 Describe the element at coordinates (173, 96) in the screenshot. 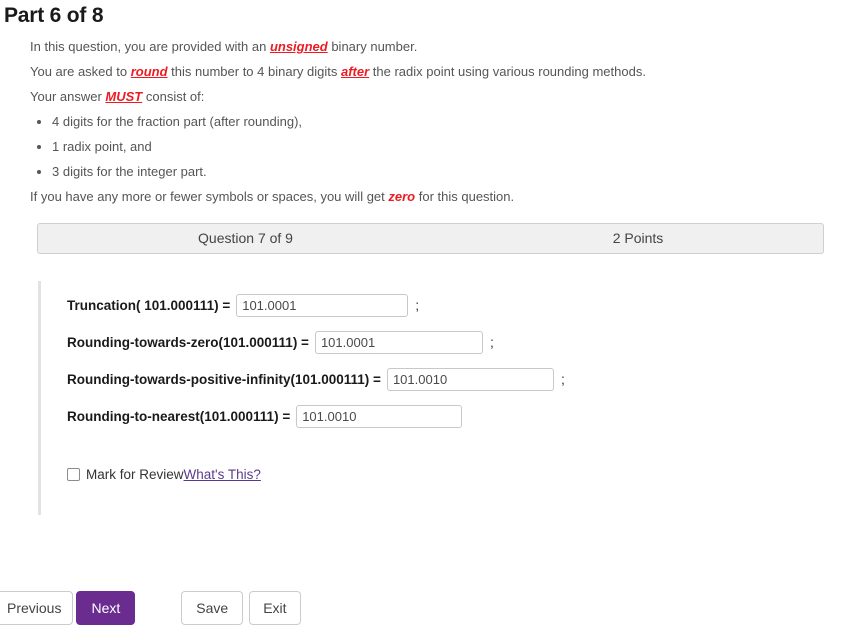

I see `instruction-line-3-post: consist of:` at that location.